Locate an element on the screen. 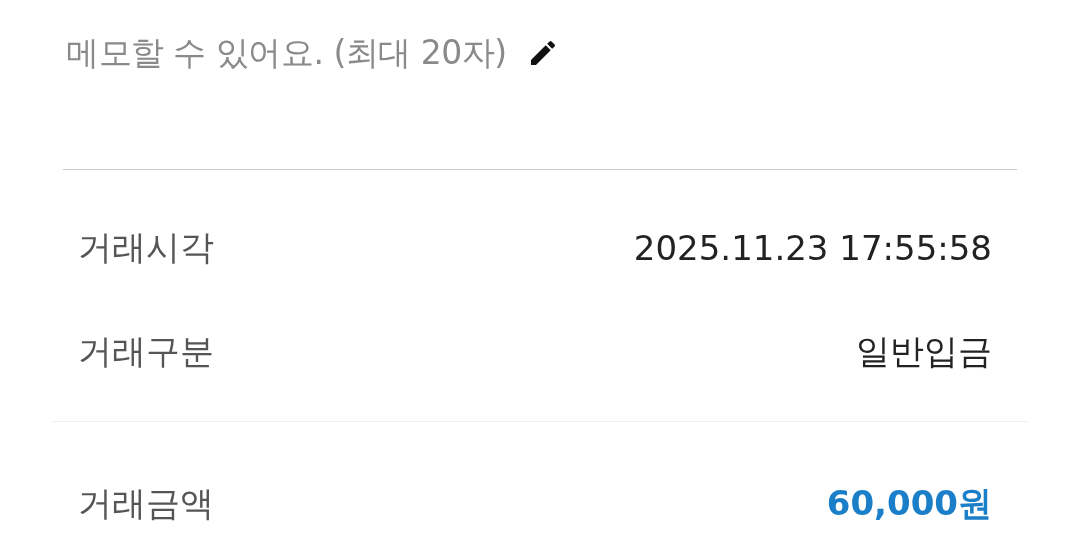  amount-value: 60,000원 is located at coordinates (909, 503).